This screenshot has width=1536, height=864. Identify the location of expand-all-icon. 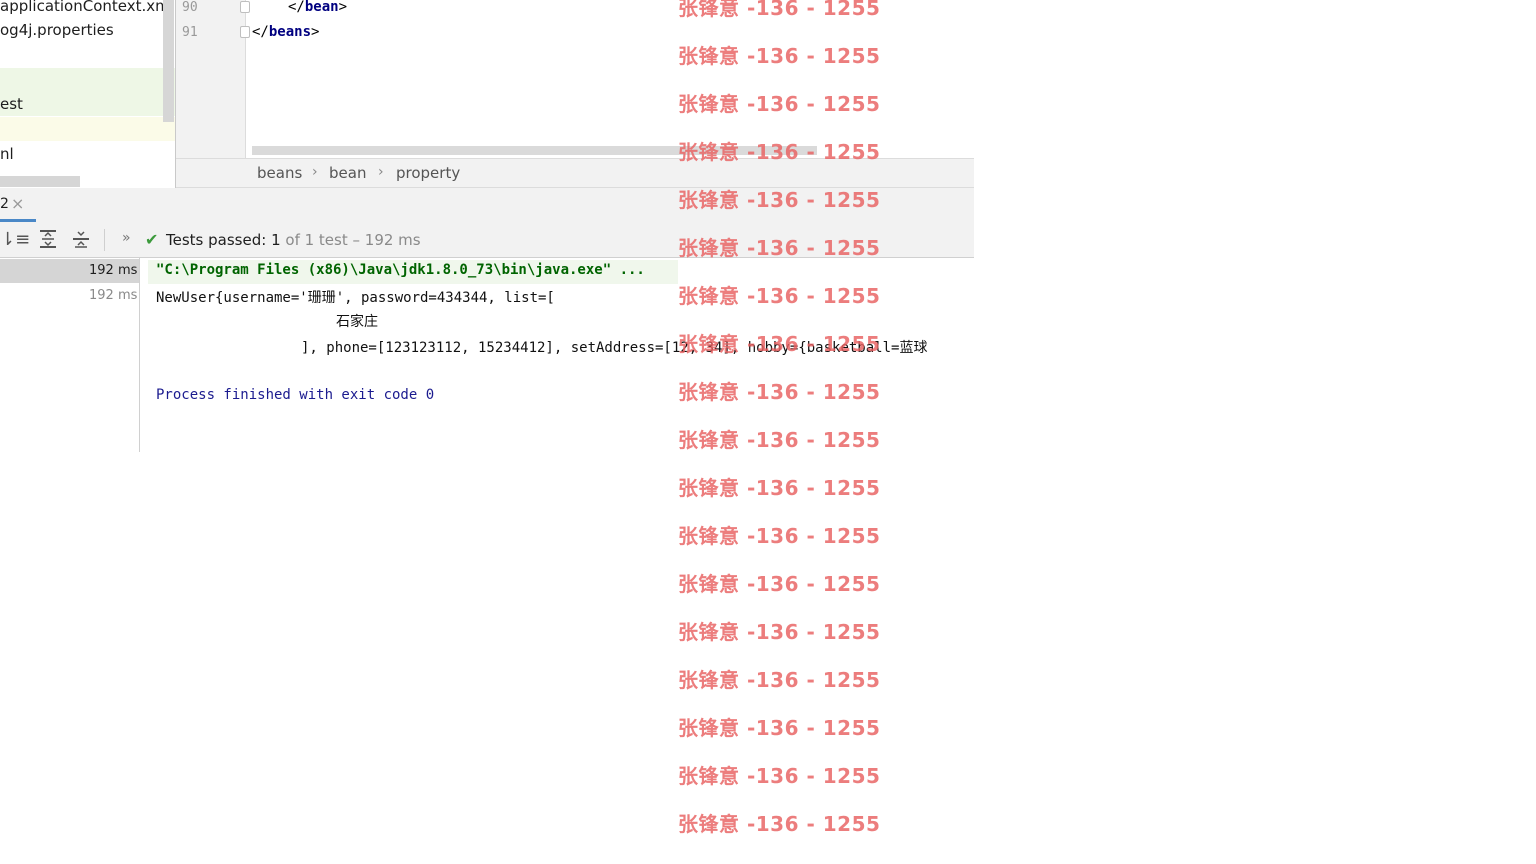
(48, 241).